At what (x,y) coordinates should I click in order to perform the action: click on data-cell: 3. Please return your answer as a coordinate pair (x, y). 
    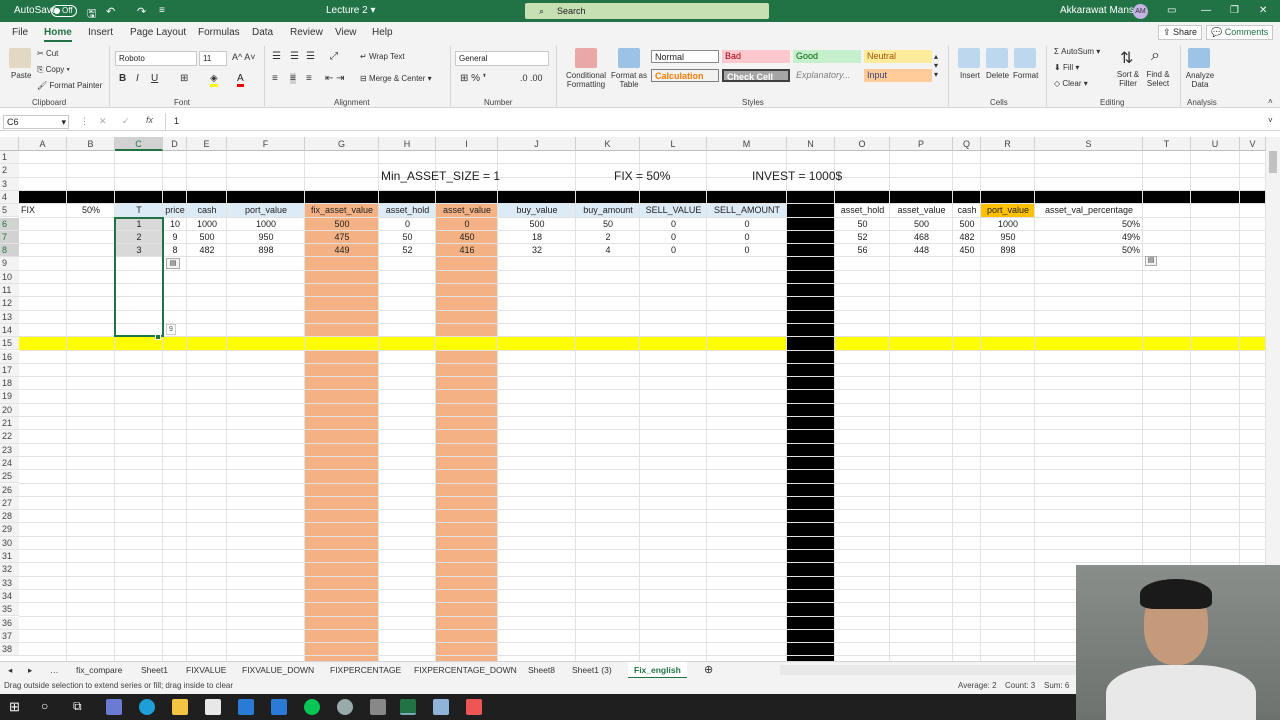
    Looking at the image, I should click on (139, 250).